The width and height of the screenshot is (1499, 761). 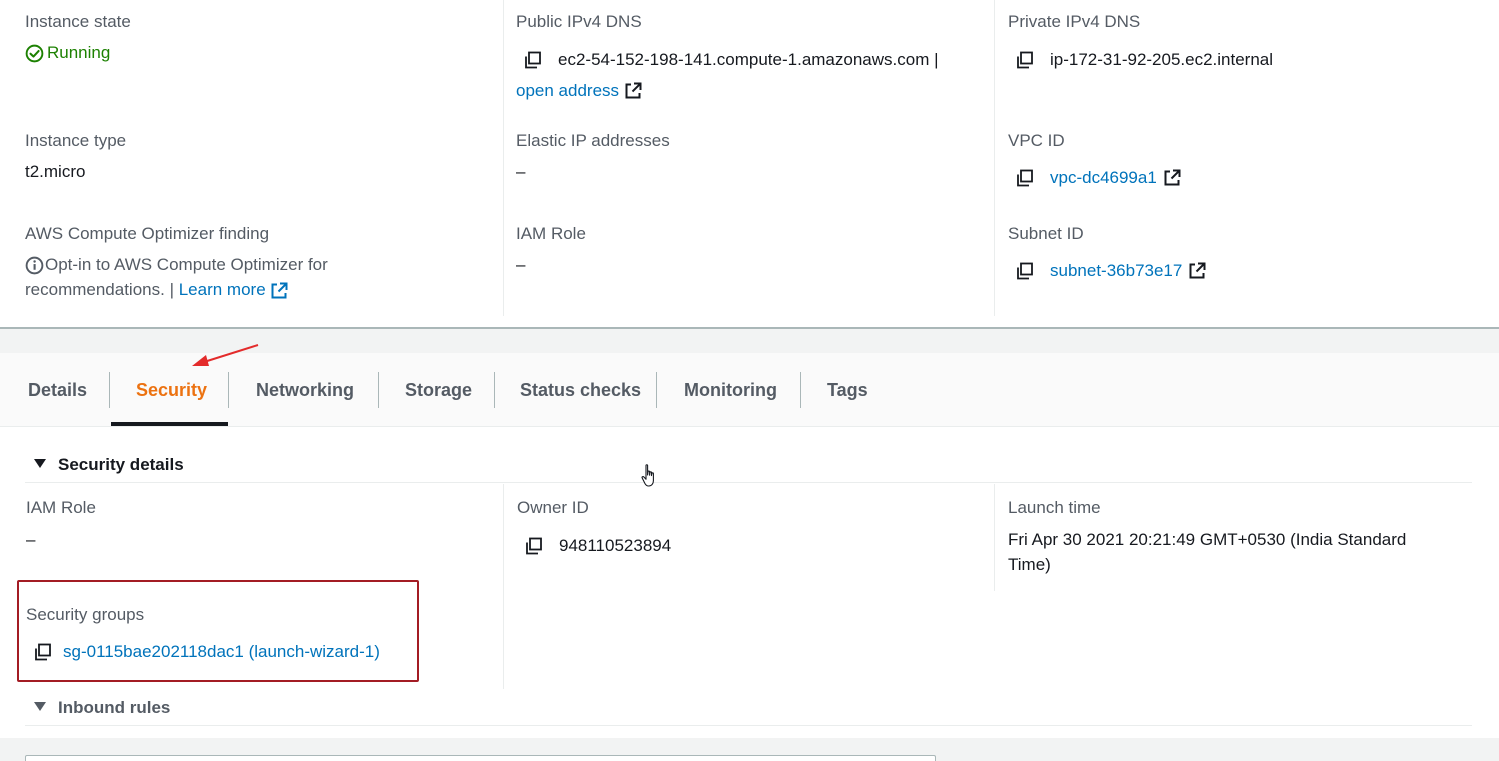 I want to click on owner-id-value: 948110523894, so click(x=598, y=546).